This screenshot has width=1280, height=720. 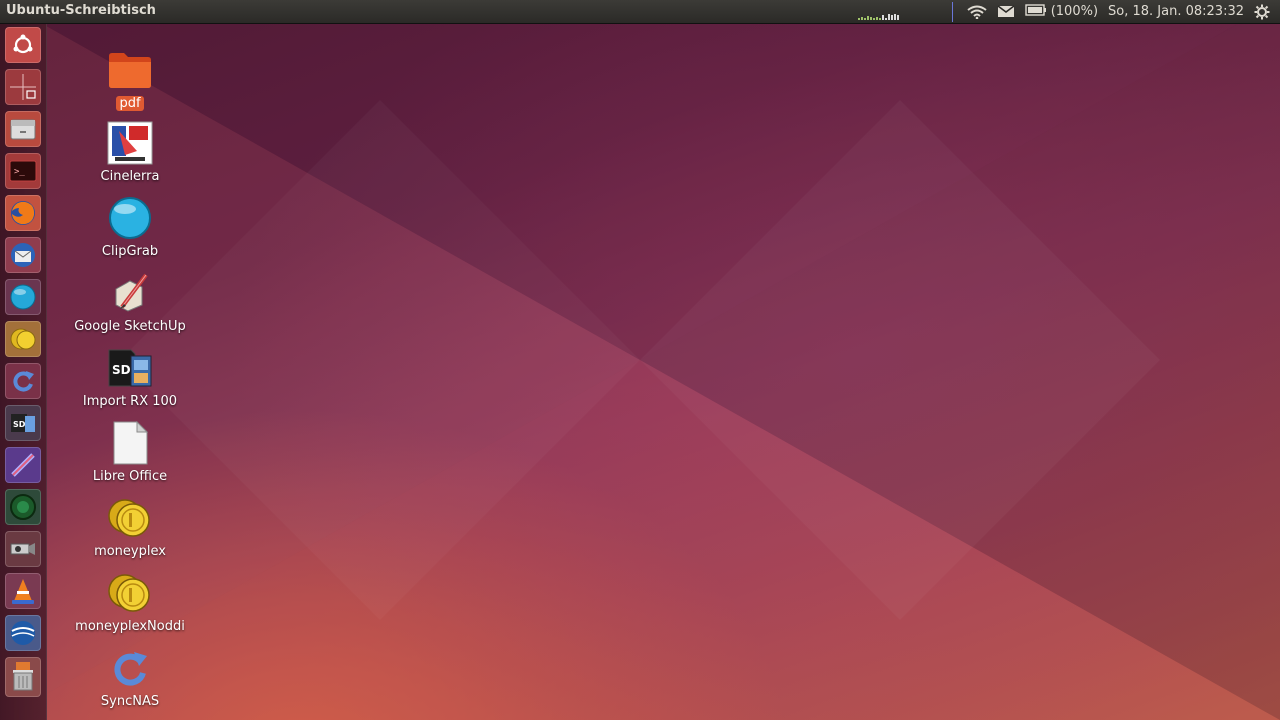 What do you see at coordinates (23, 549) in the screenshot?
I see `camera-app-icon` at bounding box center [23, 549].